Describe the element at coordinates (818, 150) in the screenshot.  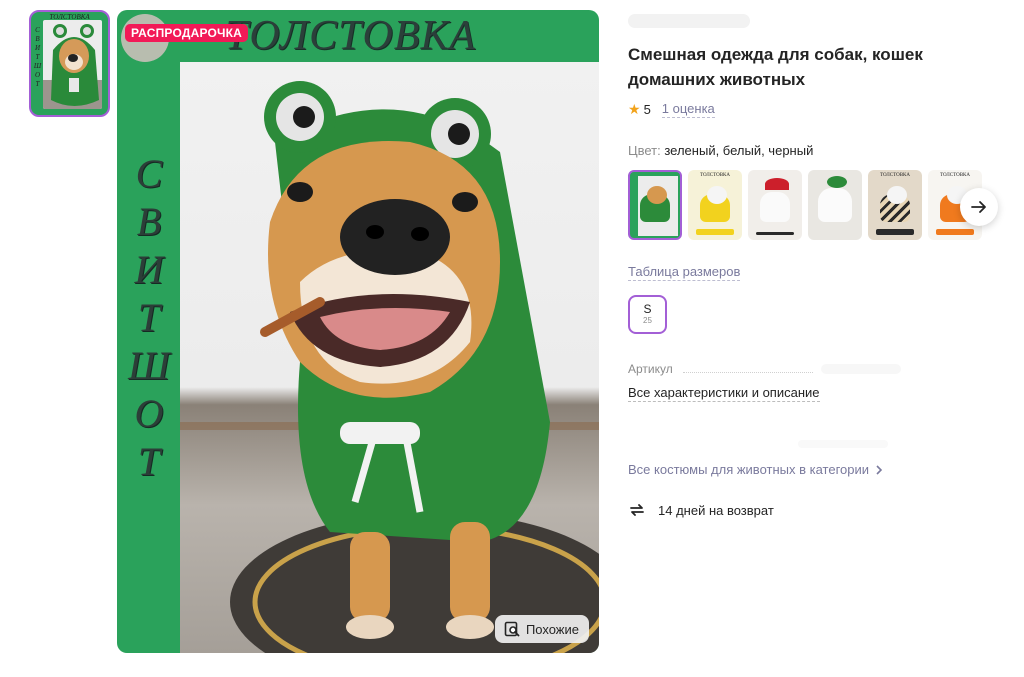
I see `color-label: Цвет: зеленый, белый, черный` at that location.